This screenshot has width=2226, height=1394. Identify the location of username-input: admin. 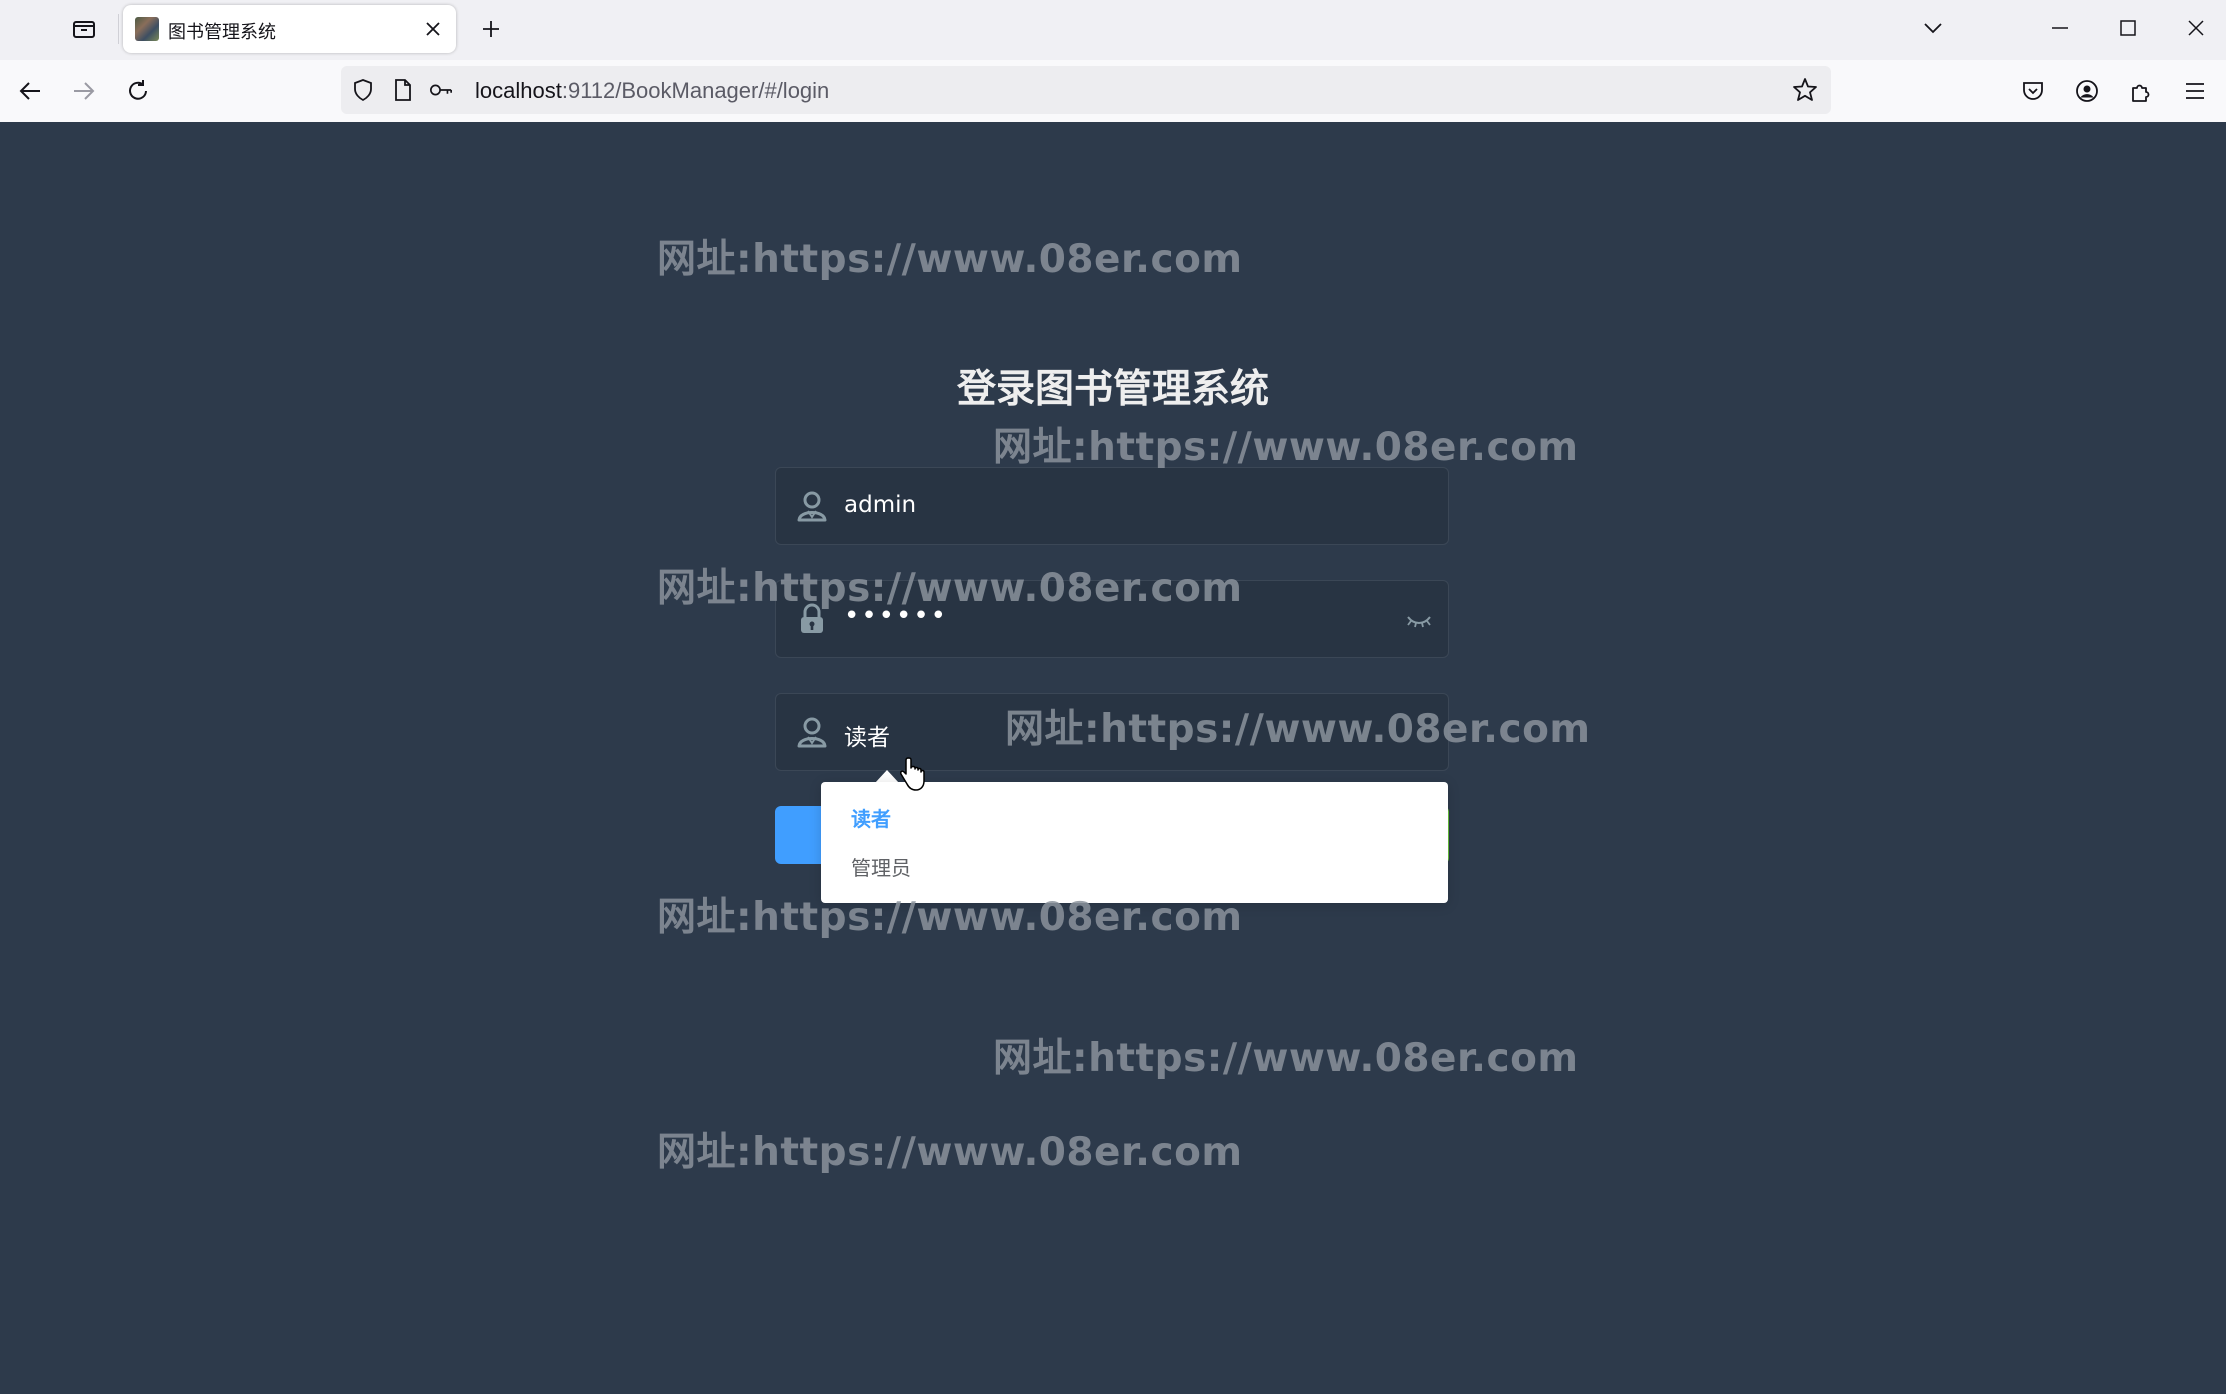
(880, 505).